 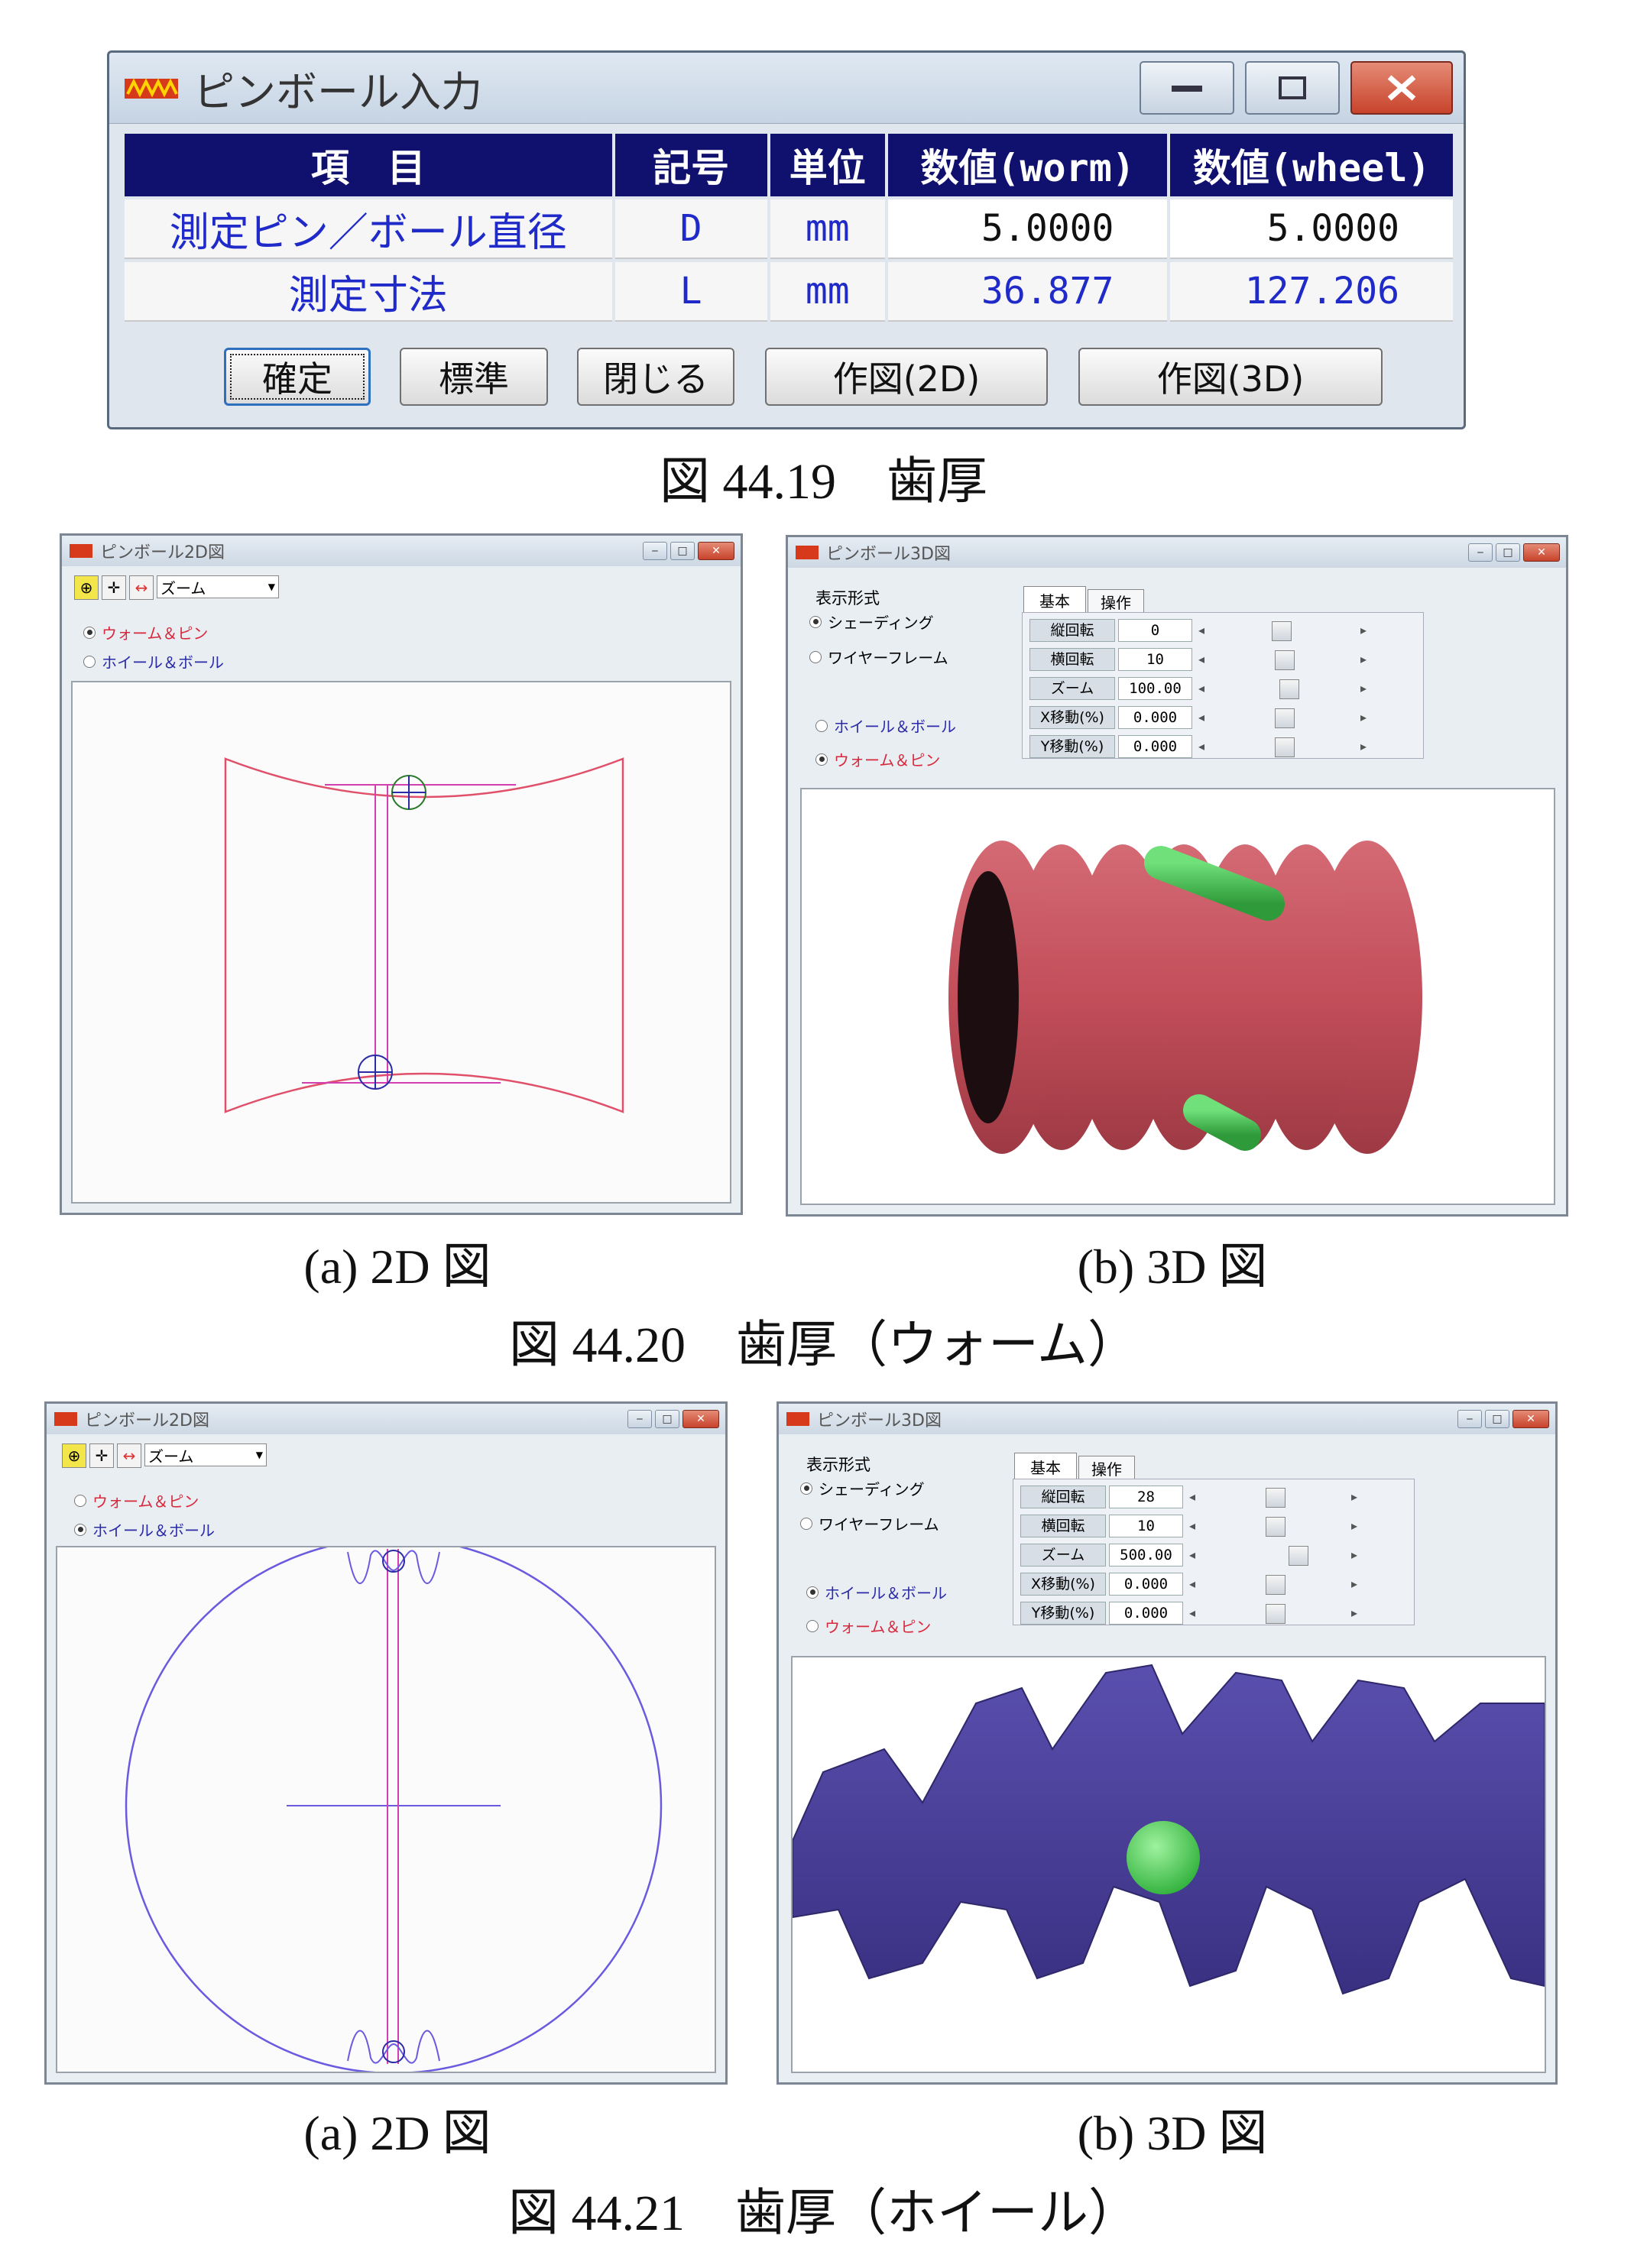 What do you see at coordinates (424, 935) in the screenshot?
I see `worm-outline` at bounding box center [424, 935].